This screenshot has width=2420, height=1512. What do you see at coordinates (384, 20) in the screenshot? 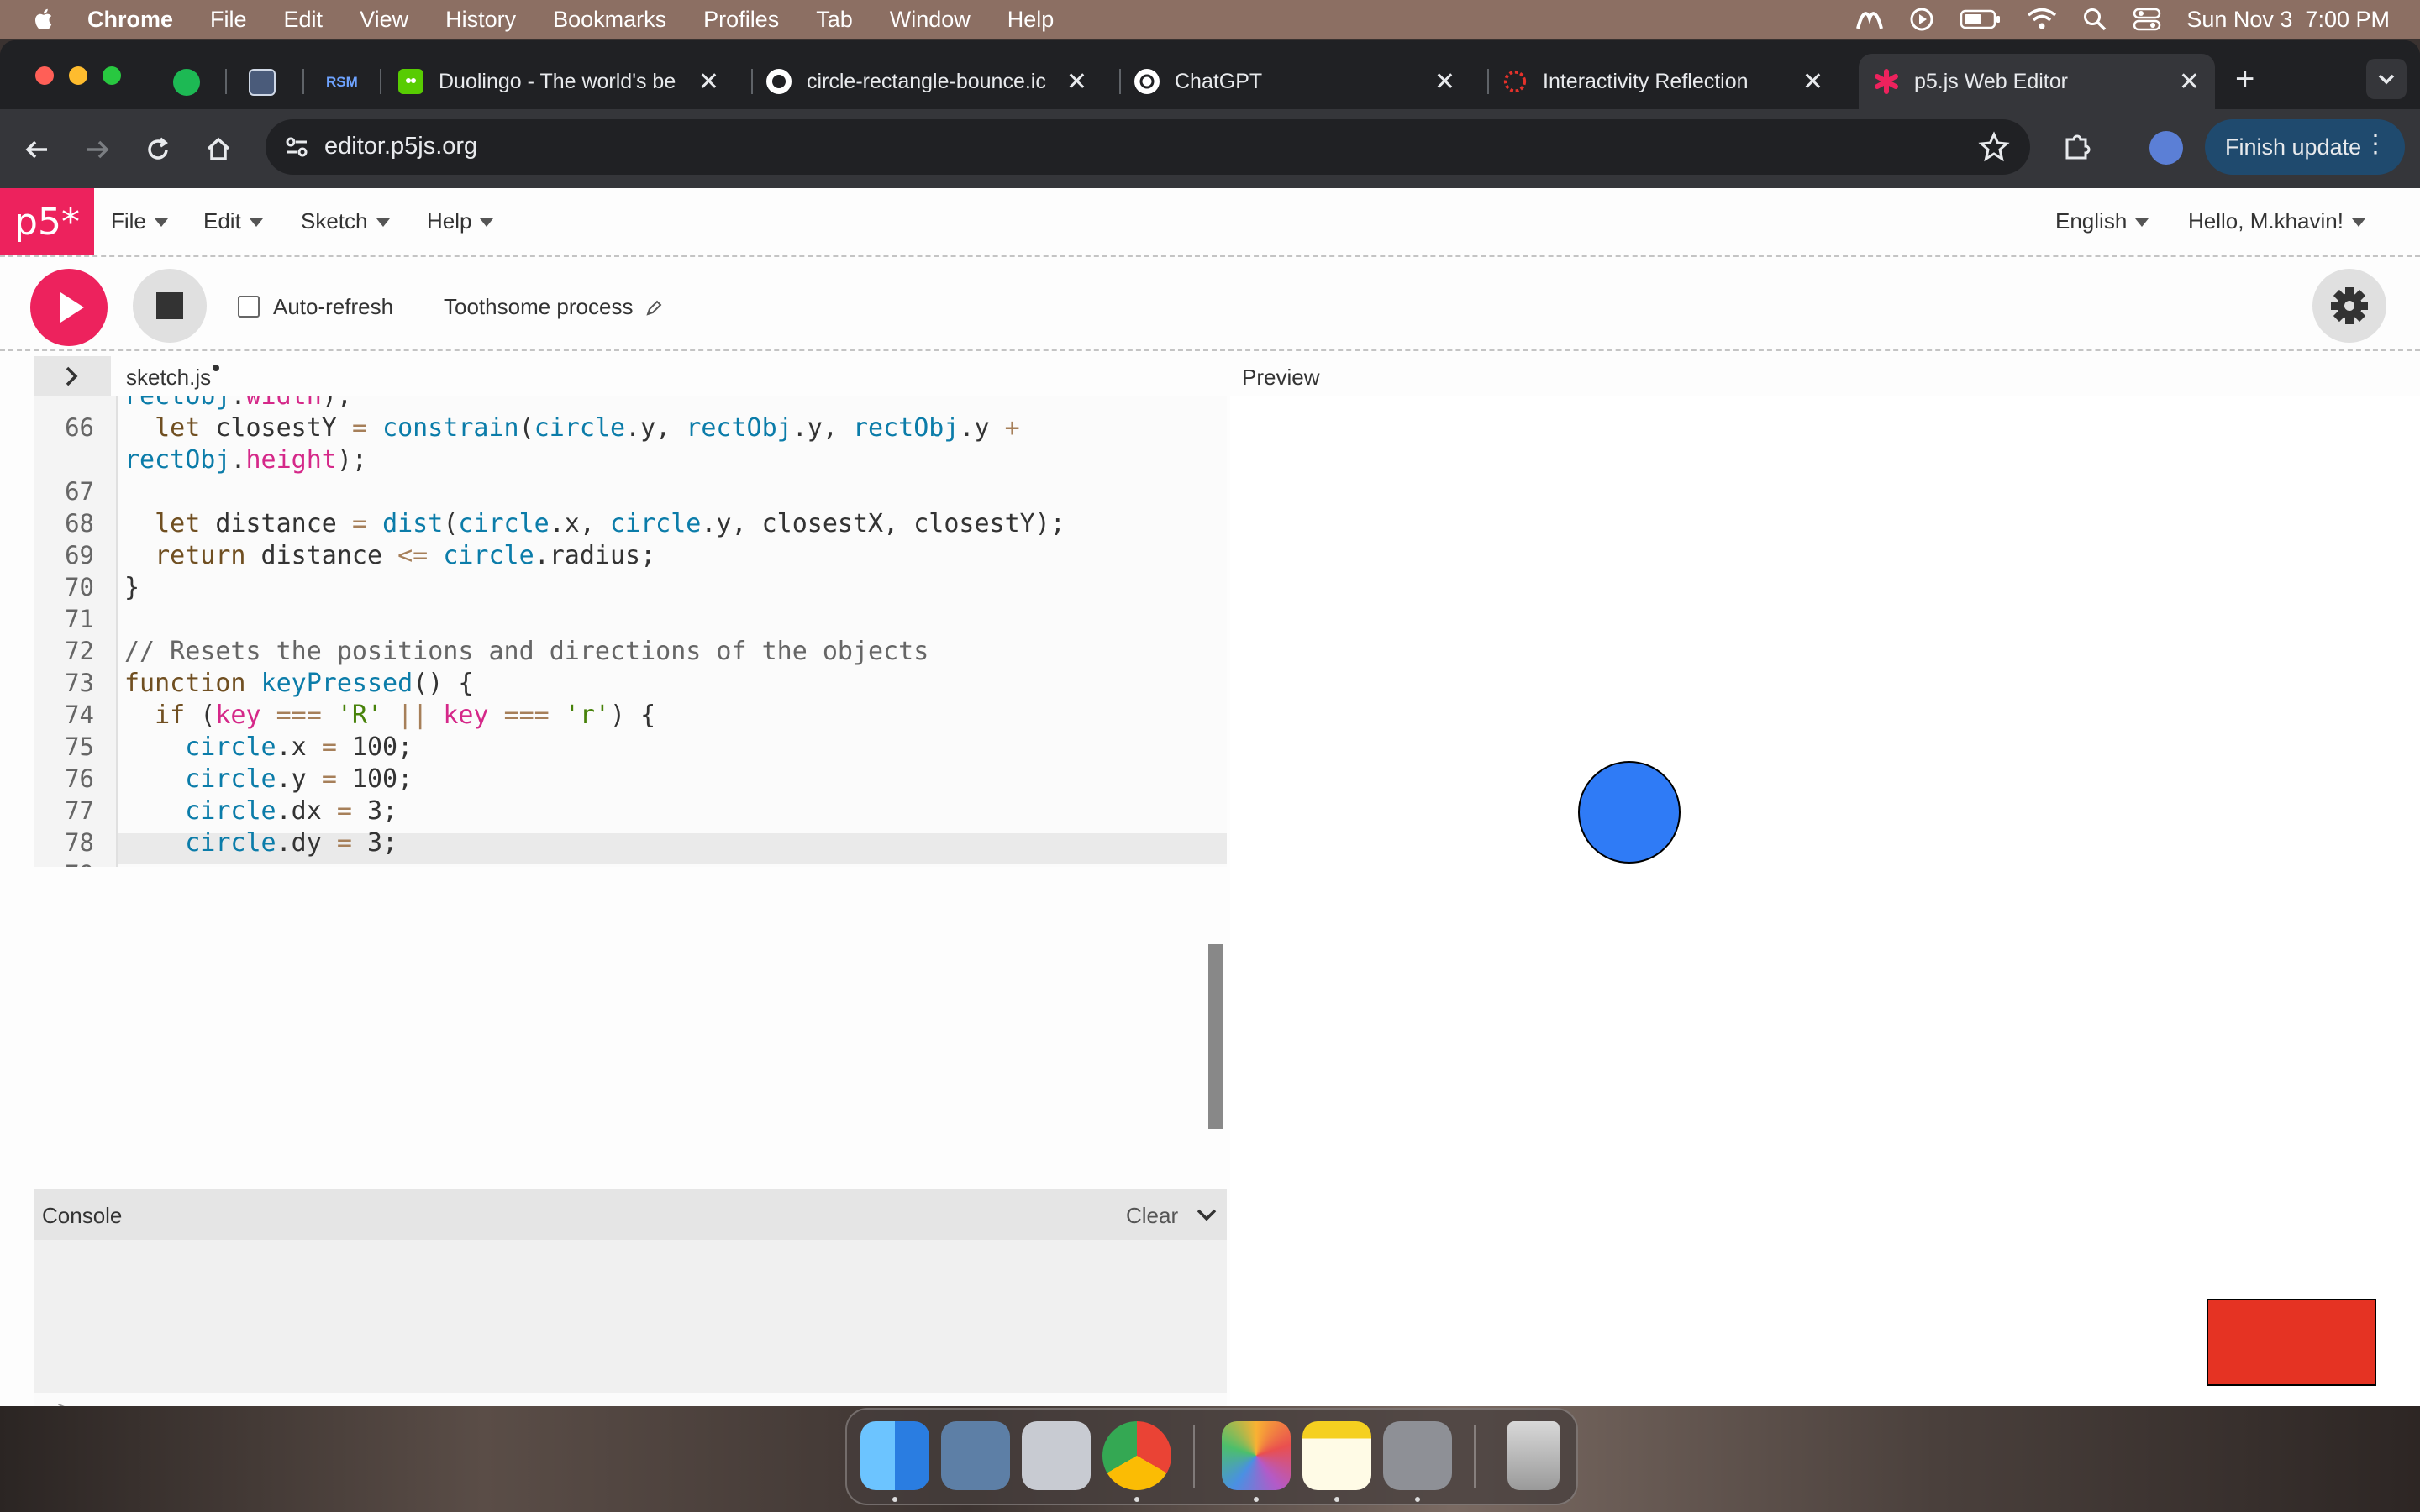
I see `menu-view: View` at bounding box center [384, 20].